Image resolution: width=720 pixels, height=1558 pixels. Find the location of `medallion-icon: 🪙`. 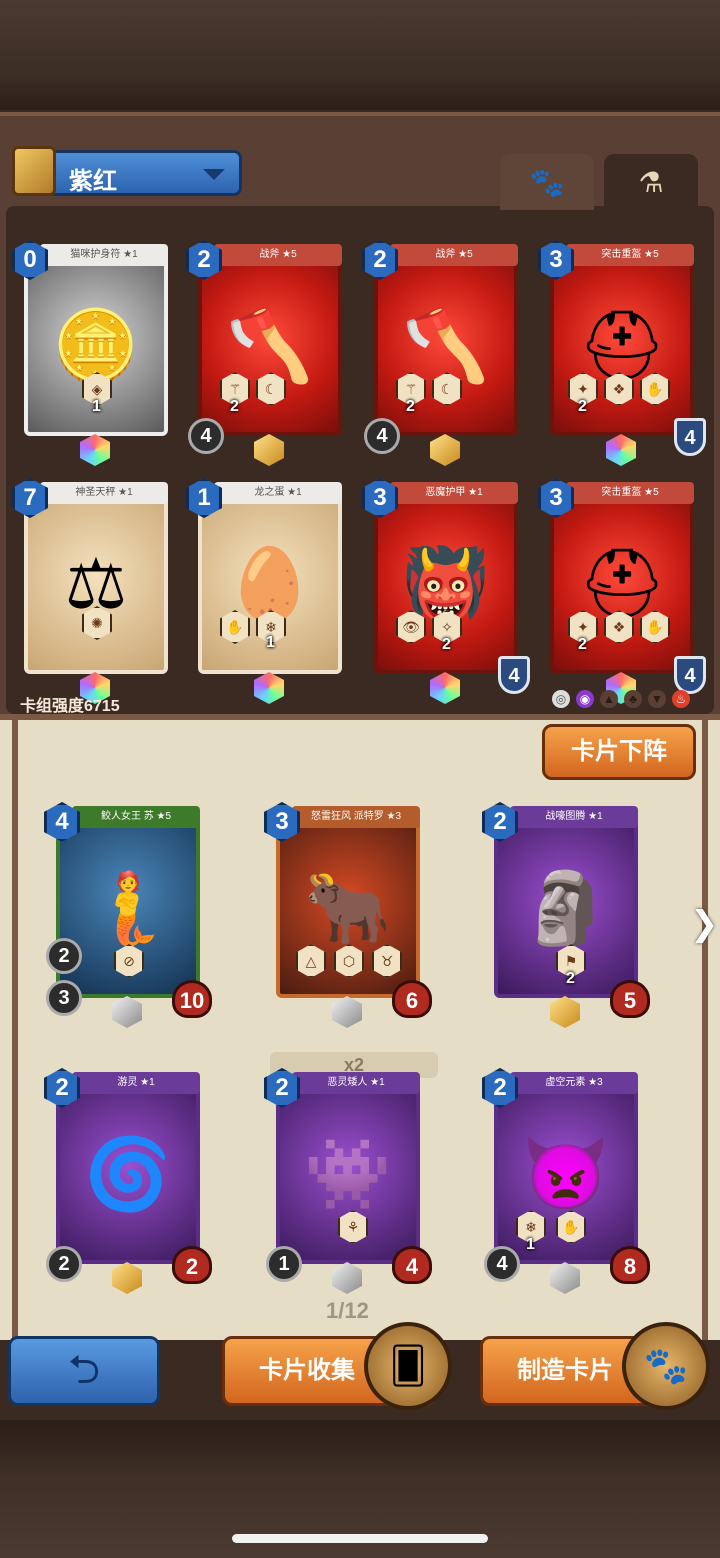

medallion-icon: 🪙 is located at coordinates (96, 346).